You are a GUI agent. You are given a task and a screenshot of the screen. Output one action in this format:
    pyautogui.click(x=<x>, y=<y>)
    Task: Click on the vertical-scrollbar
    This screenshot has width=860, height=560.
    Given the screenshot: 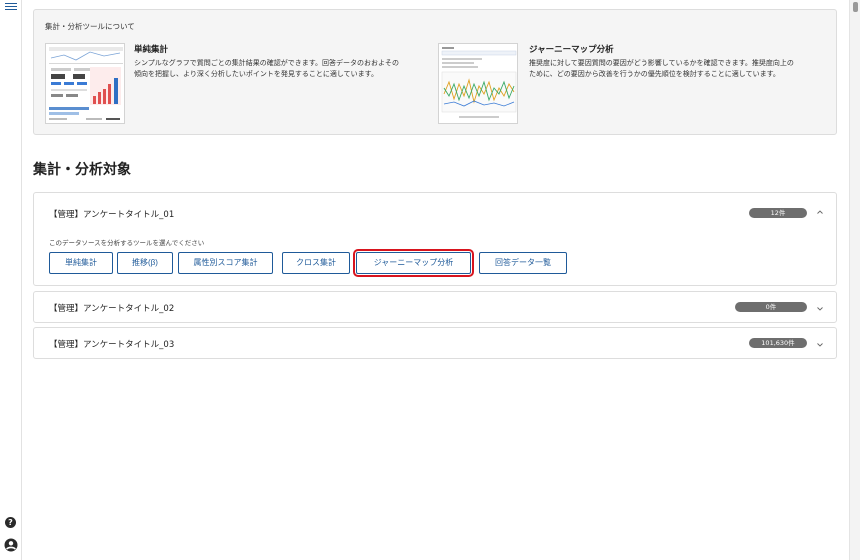 What is the action you would take?
    pyautogui.click(x=854, y=280)
    